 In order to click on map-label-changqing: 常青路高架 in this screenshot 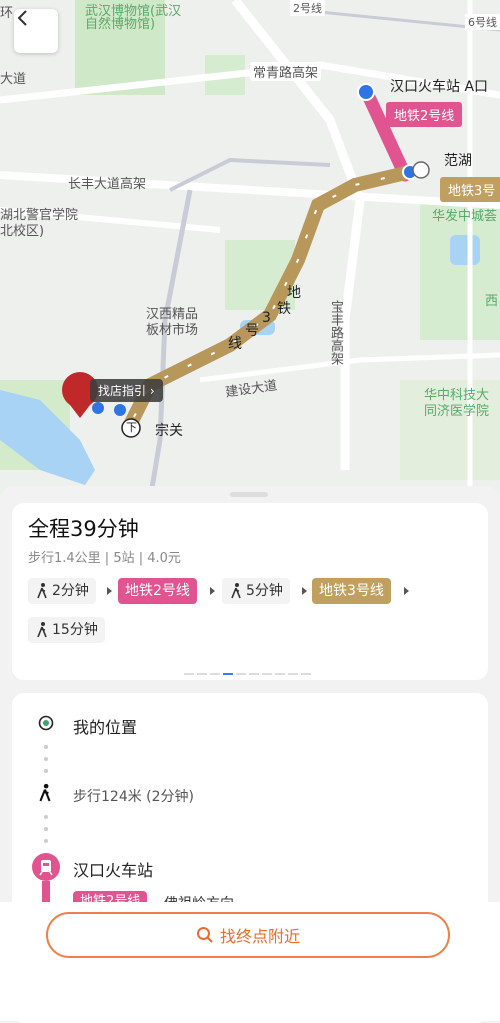, I will do `click(286, 71)`.